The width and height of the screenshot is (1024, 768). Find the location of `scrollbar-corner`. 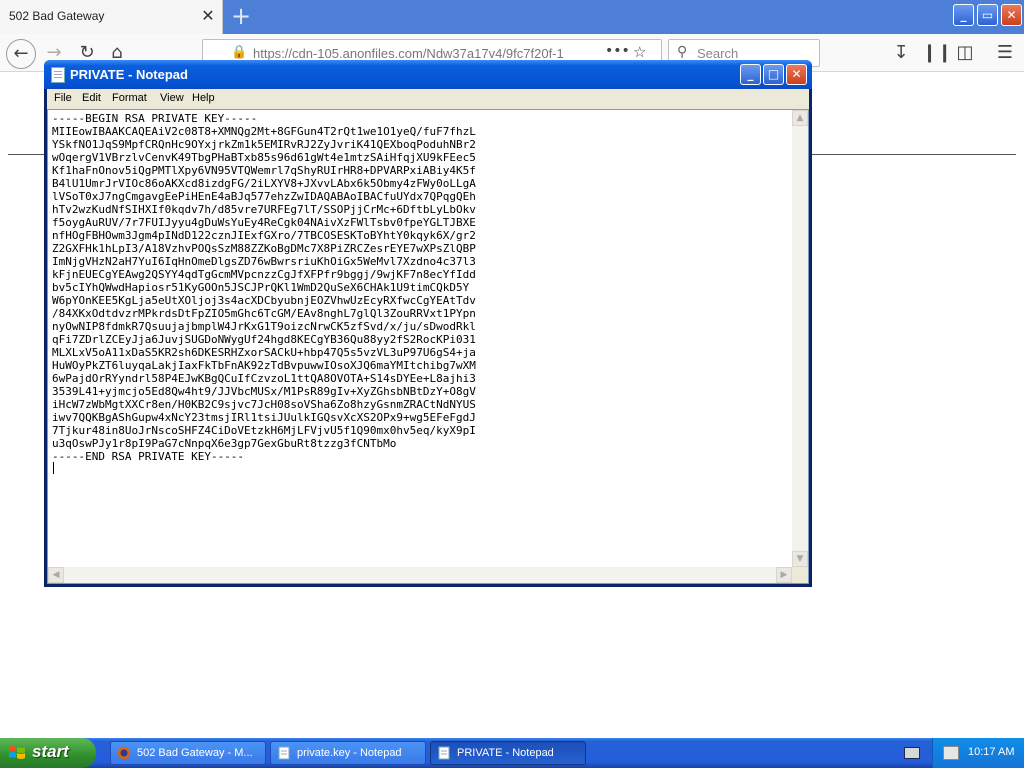

scrollbar-corner is located at coordinates (800, 575).